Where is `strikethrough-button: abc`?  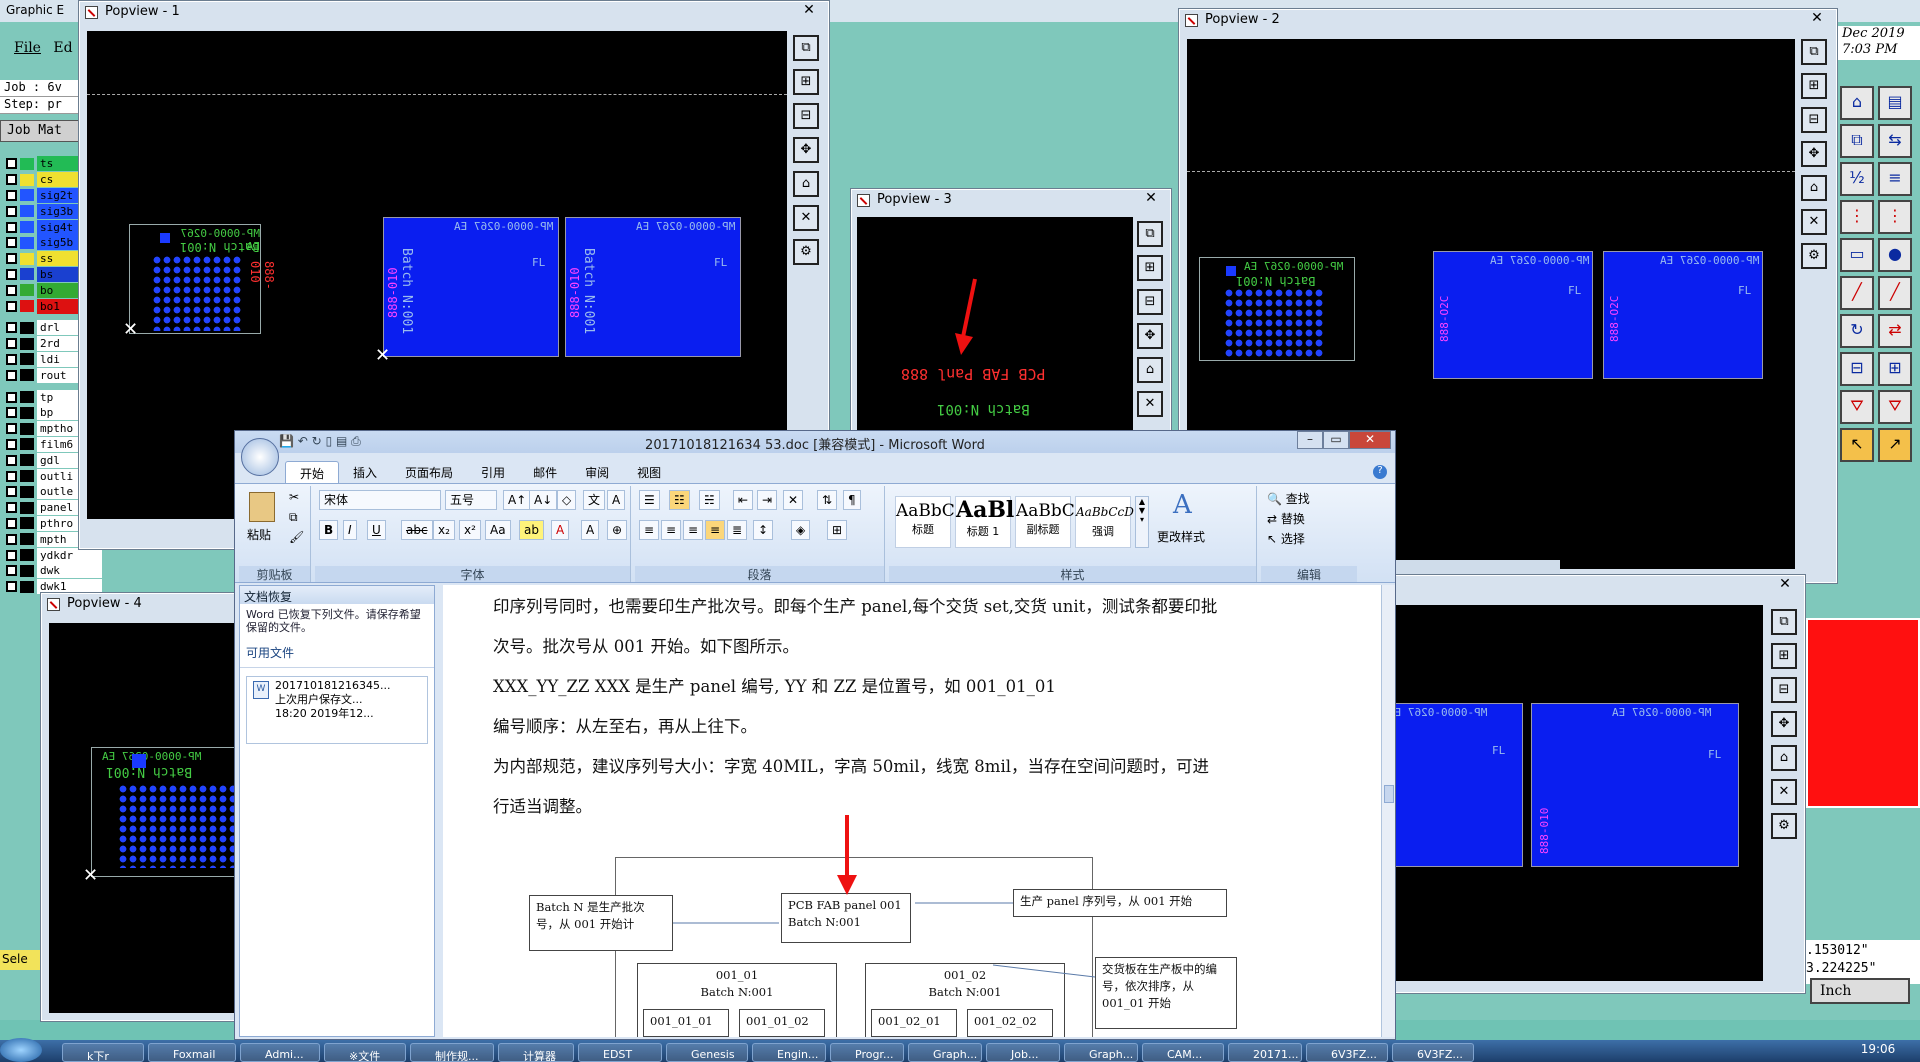 strikethrough-button: abc is located at coordinates (417, 530).